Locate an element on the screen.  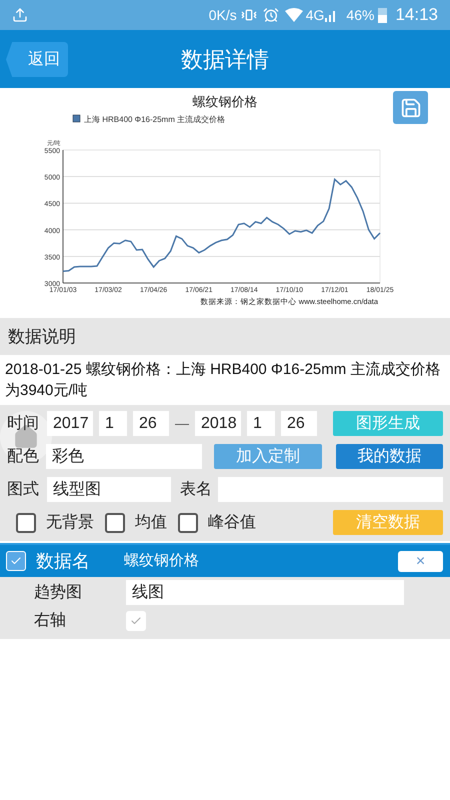
table-name-label: 表名 is located at coordinates (196, 490).